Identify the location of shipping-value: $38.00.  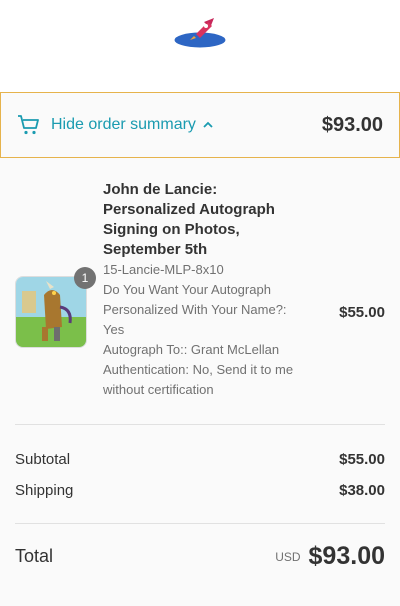
(362, 490).